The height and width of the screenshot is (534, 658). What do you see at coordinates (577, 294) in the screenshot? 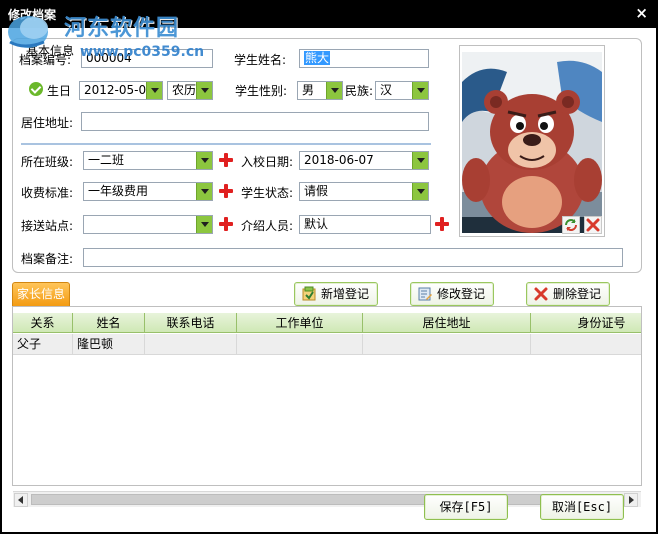
I see `delete-record-label: 删除登记` at bounding box center [577, 294].